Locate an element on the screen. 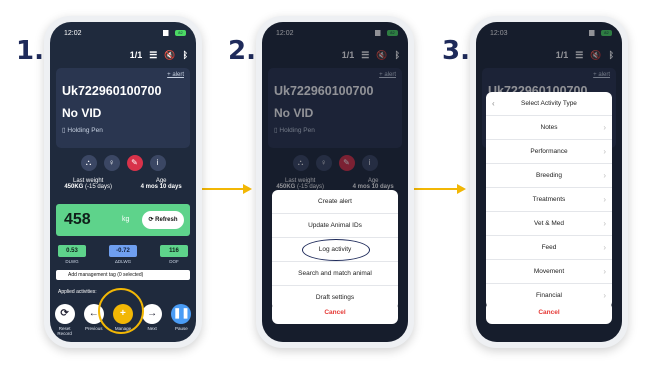 The image size is (670, 376). page-counter: 1/1 is located at coordinates (136, 55).